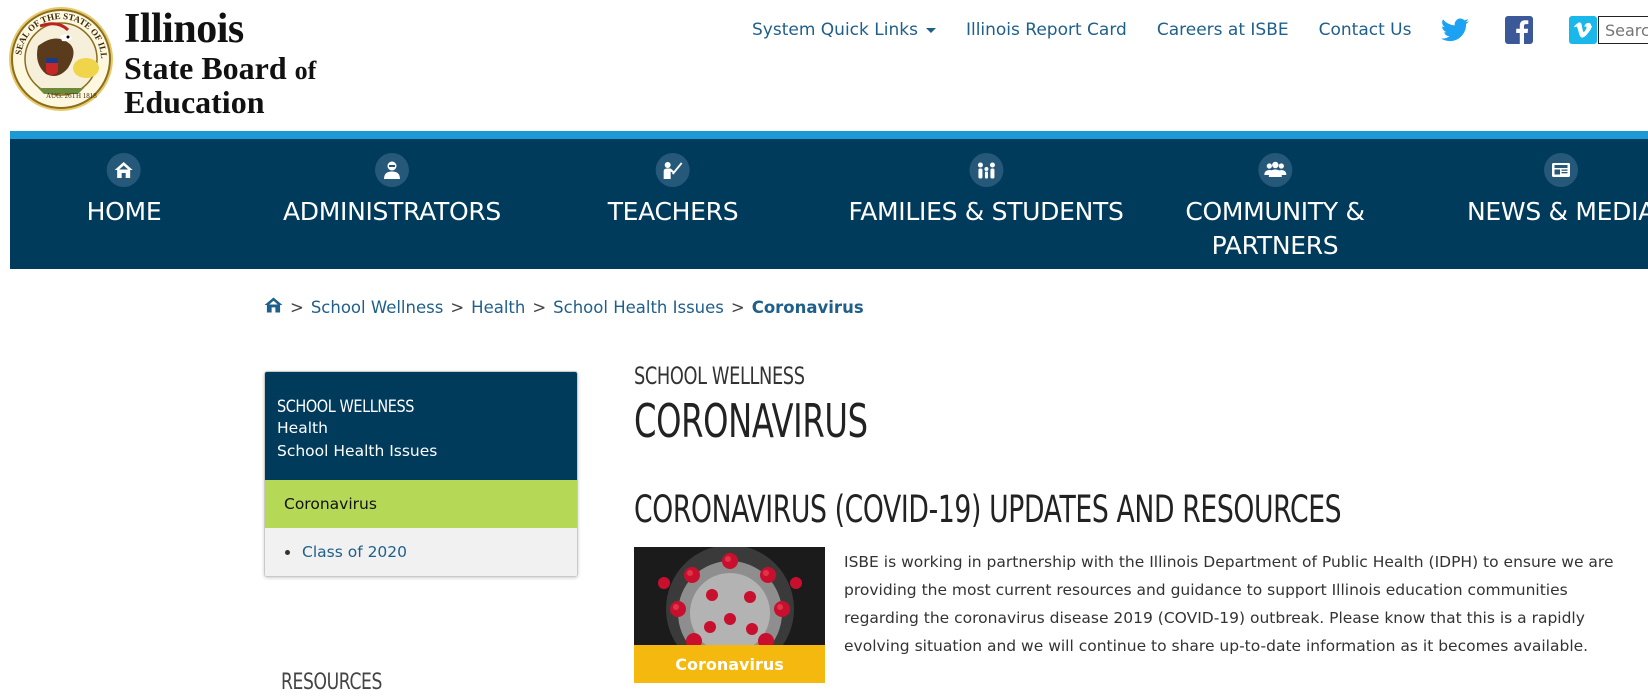  Describe the element at coordinates (673, 191) in the screenshot. I see `nav-item-teachers: TEACHERS` at that location.